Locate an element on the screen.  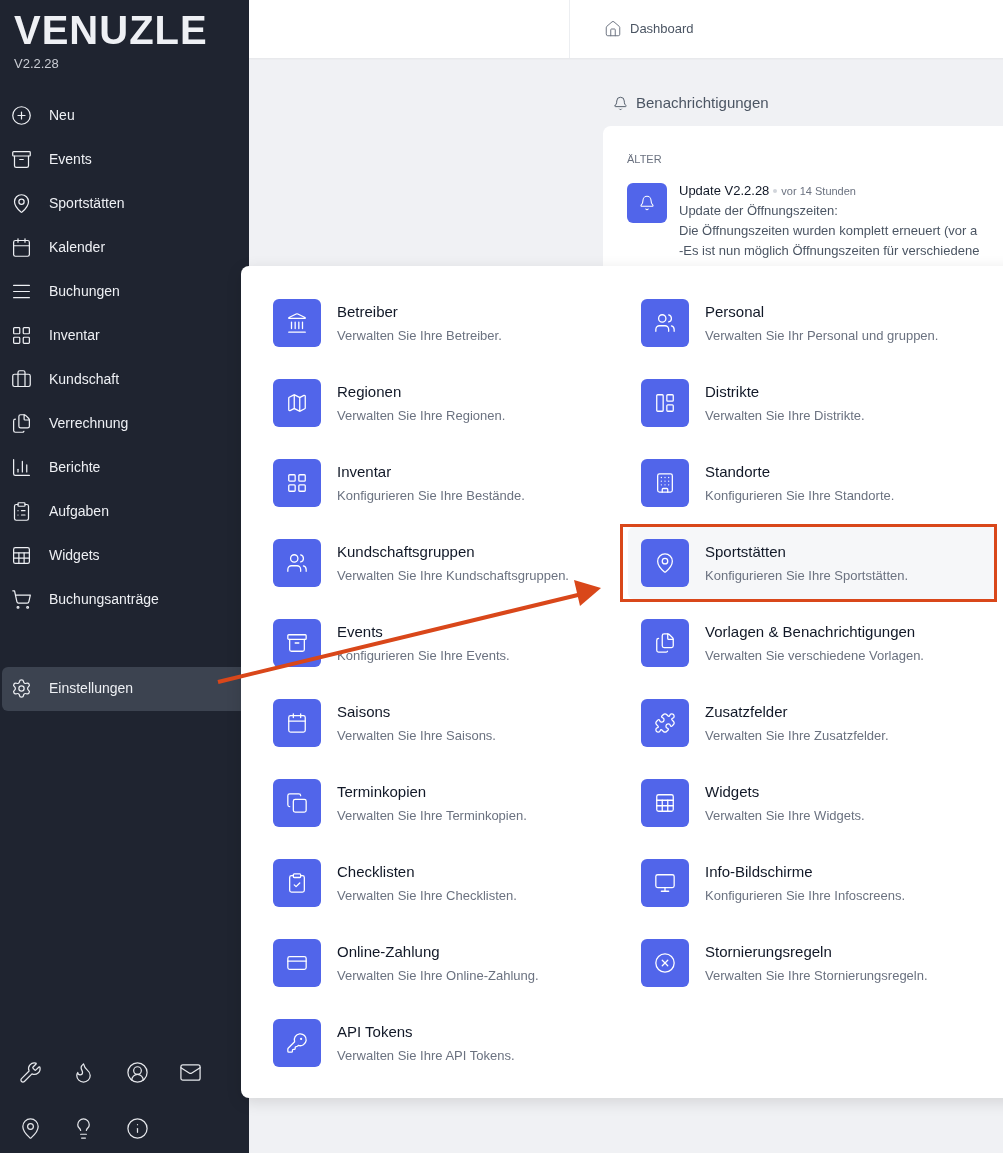
item-title: Standorte is located at coordinates (738, 471).